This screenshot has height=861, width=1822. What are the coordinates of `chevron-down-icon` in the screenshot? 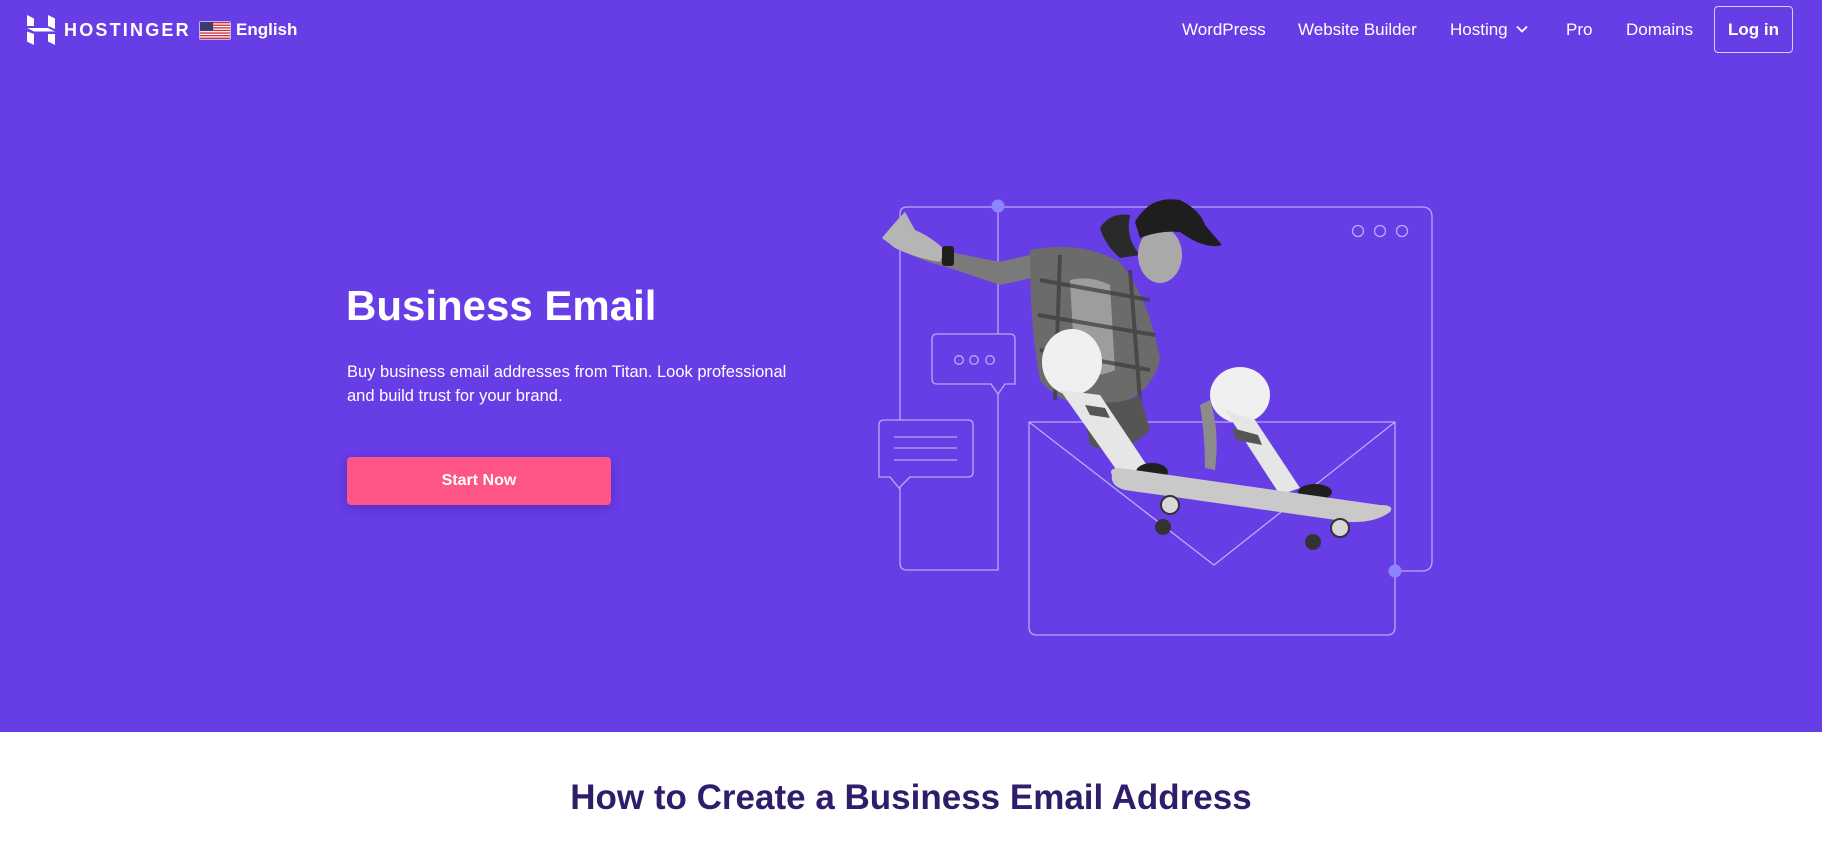 It's located at (1522, 29).